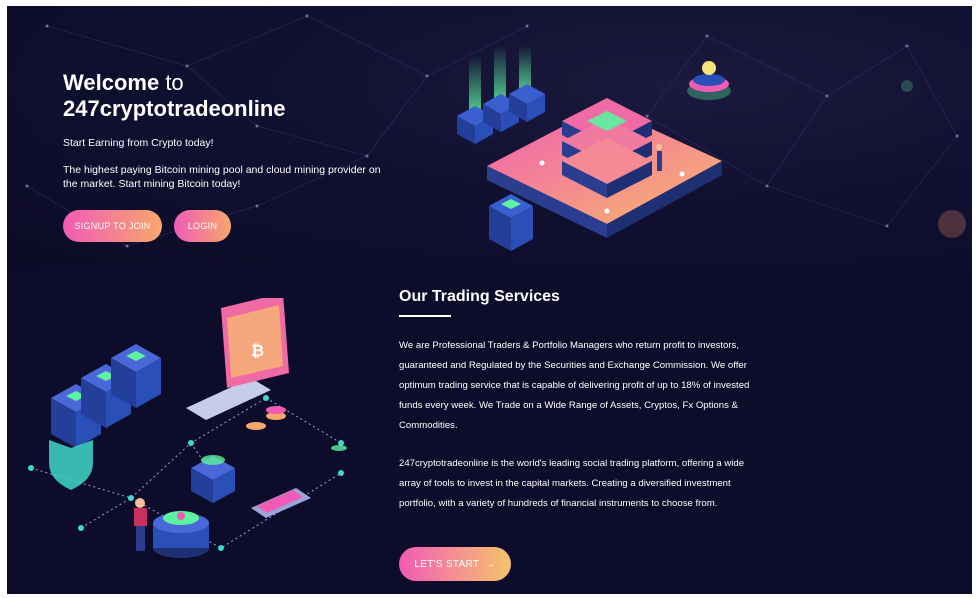  Describe the element at coordinates (594, 148) in the screenshot. I see `mining-platform-illustration` at that location.